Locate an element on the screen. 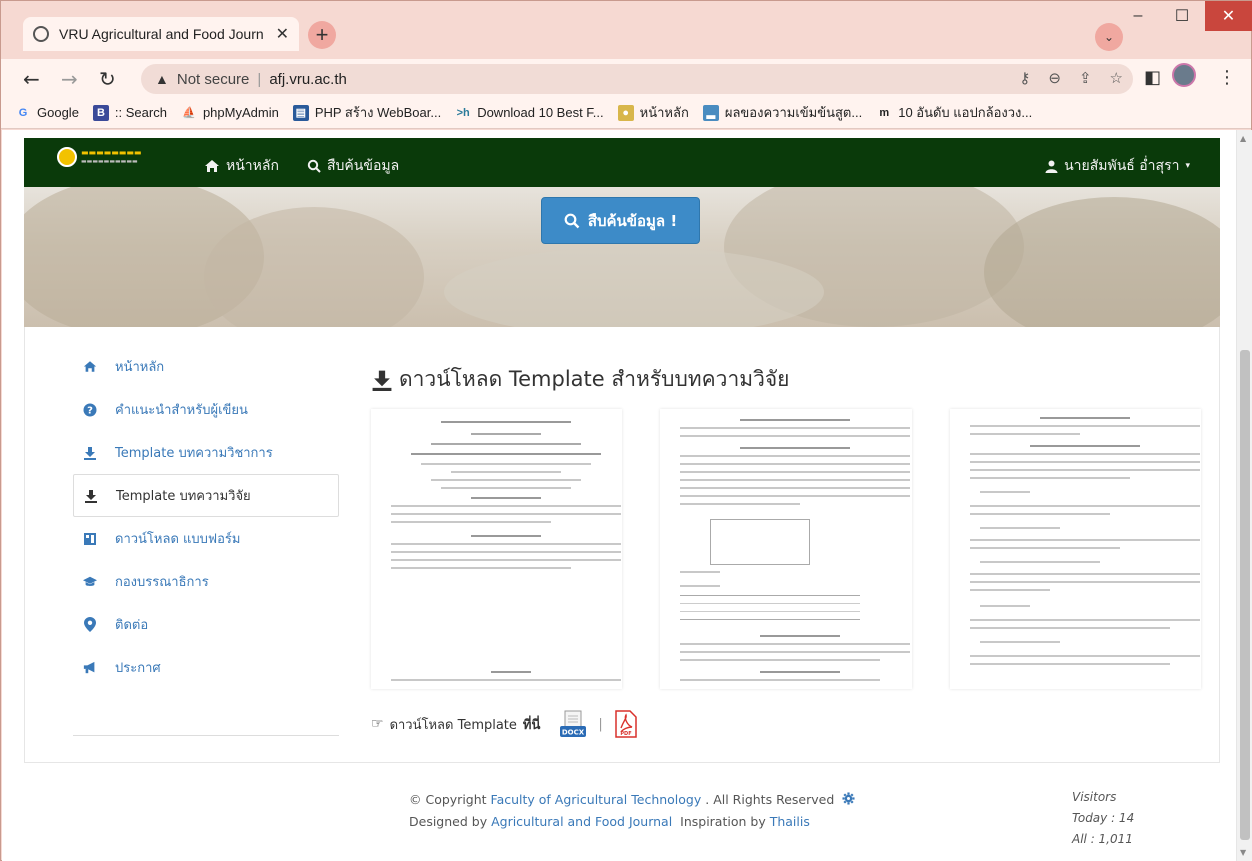  h-icon: >h is located at coordinates (463, 112).